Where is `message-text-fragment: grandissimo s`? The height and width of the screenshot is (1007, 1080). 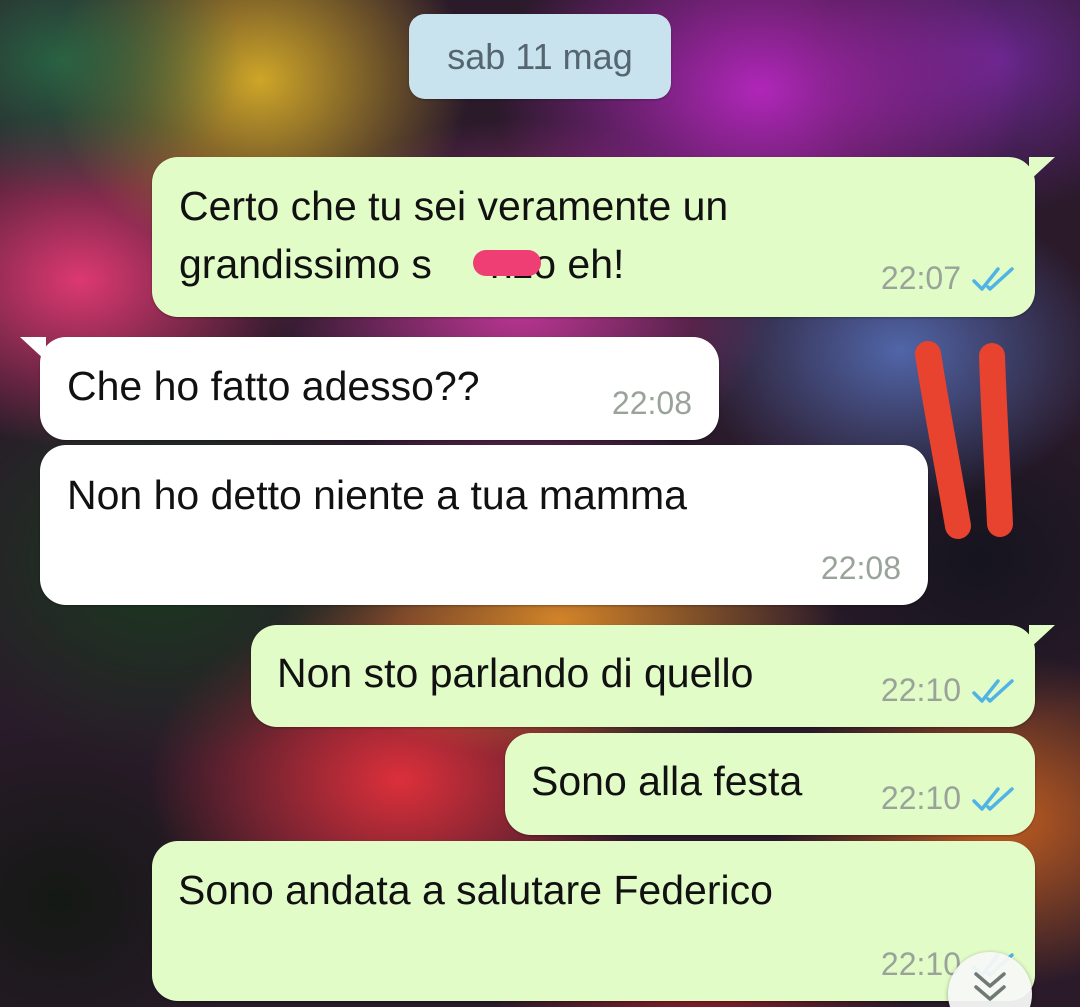
message-text-fragment: grandissimo s is located at coordinates (305, 264).